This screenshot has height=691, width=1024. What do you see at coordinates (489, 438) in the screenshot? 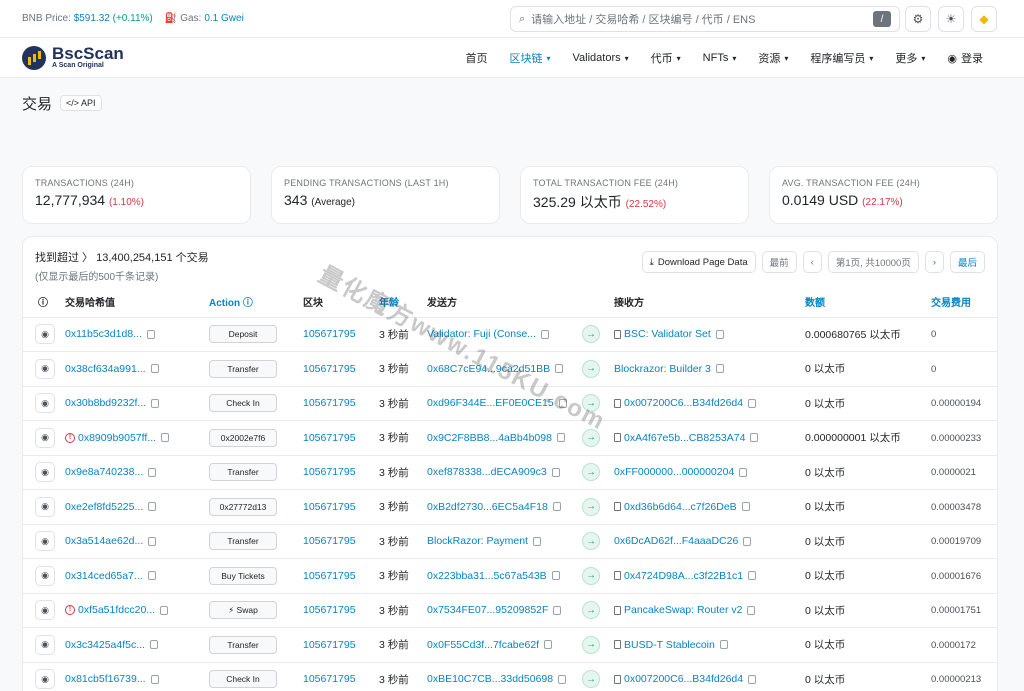
I see `from-address-link: 0x9C2F8BB8...4aBb4b098` at bounding box center [489, 438].